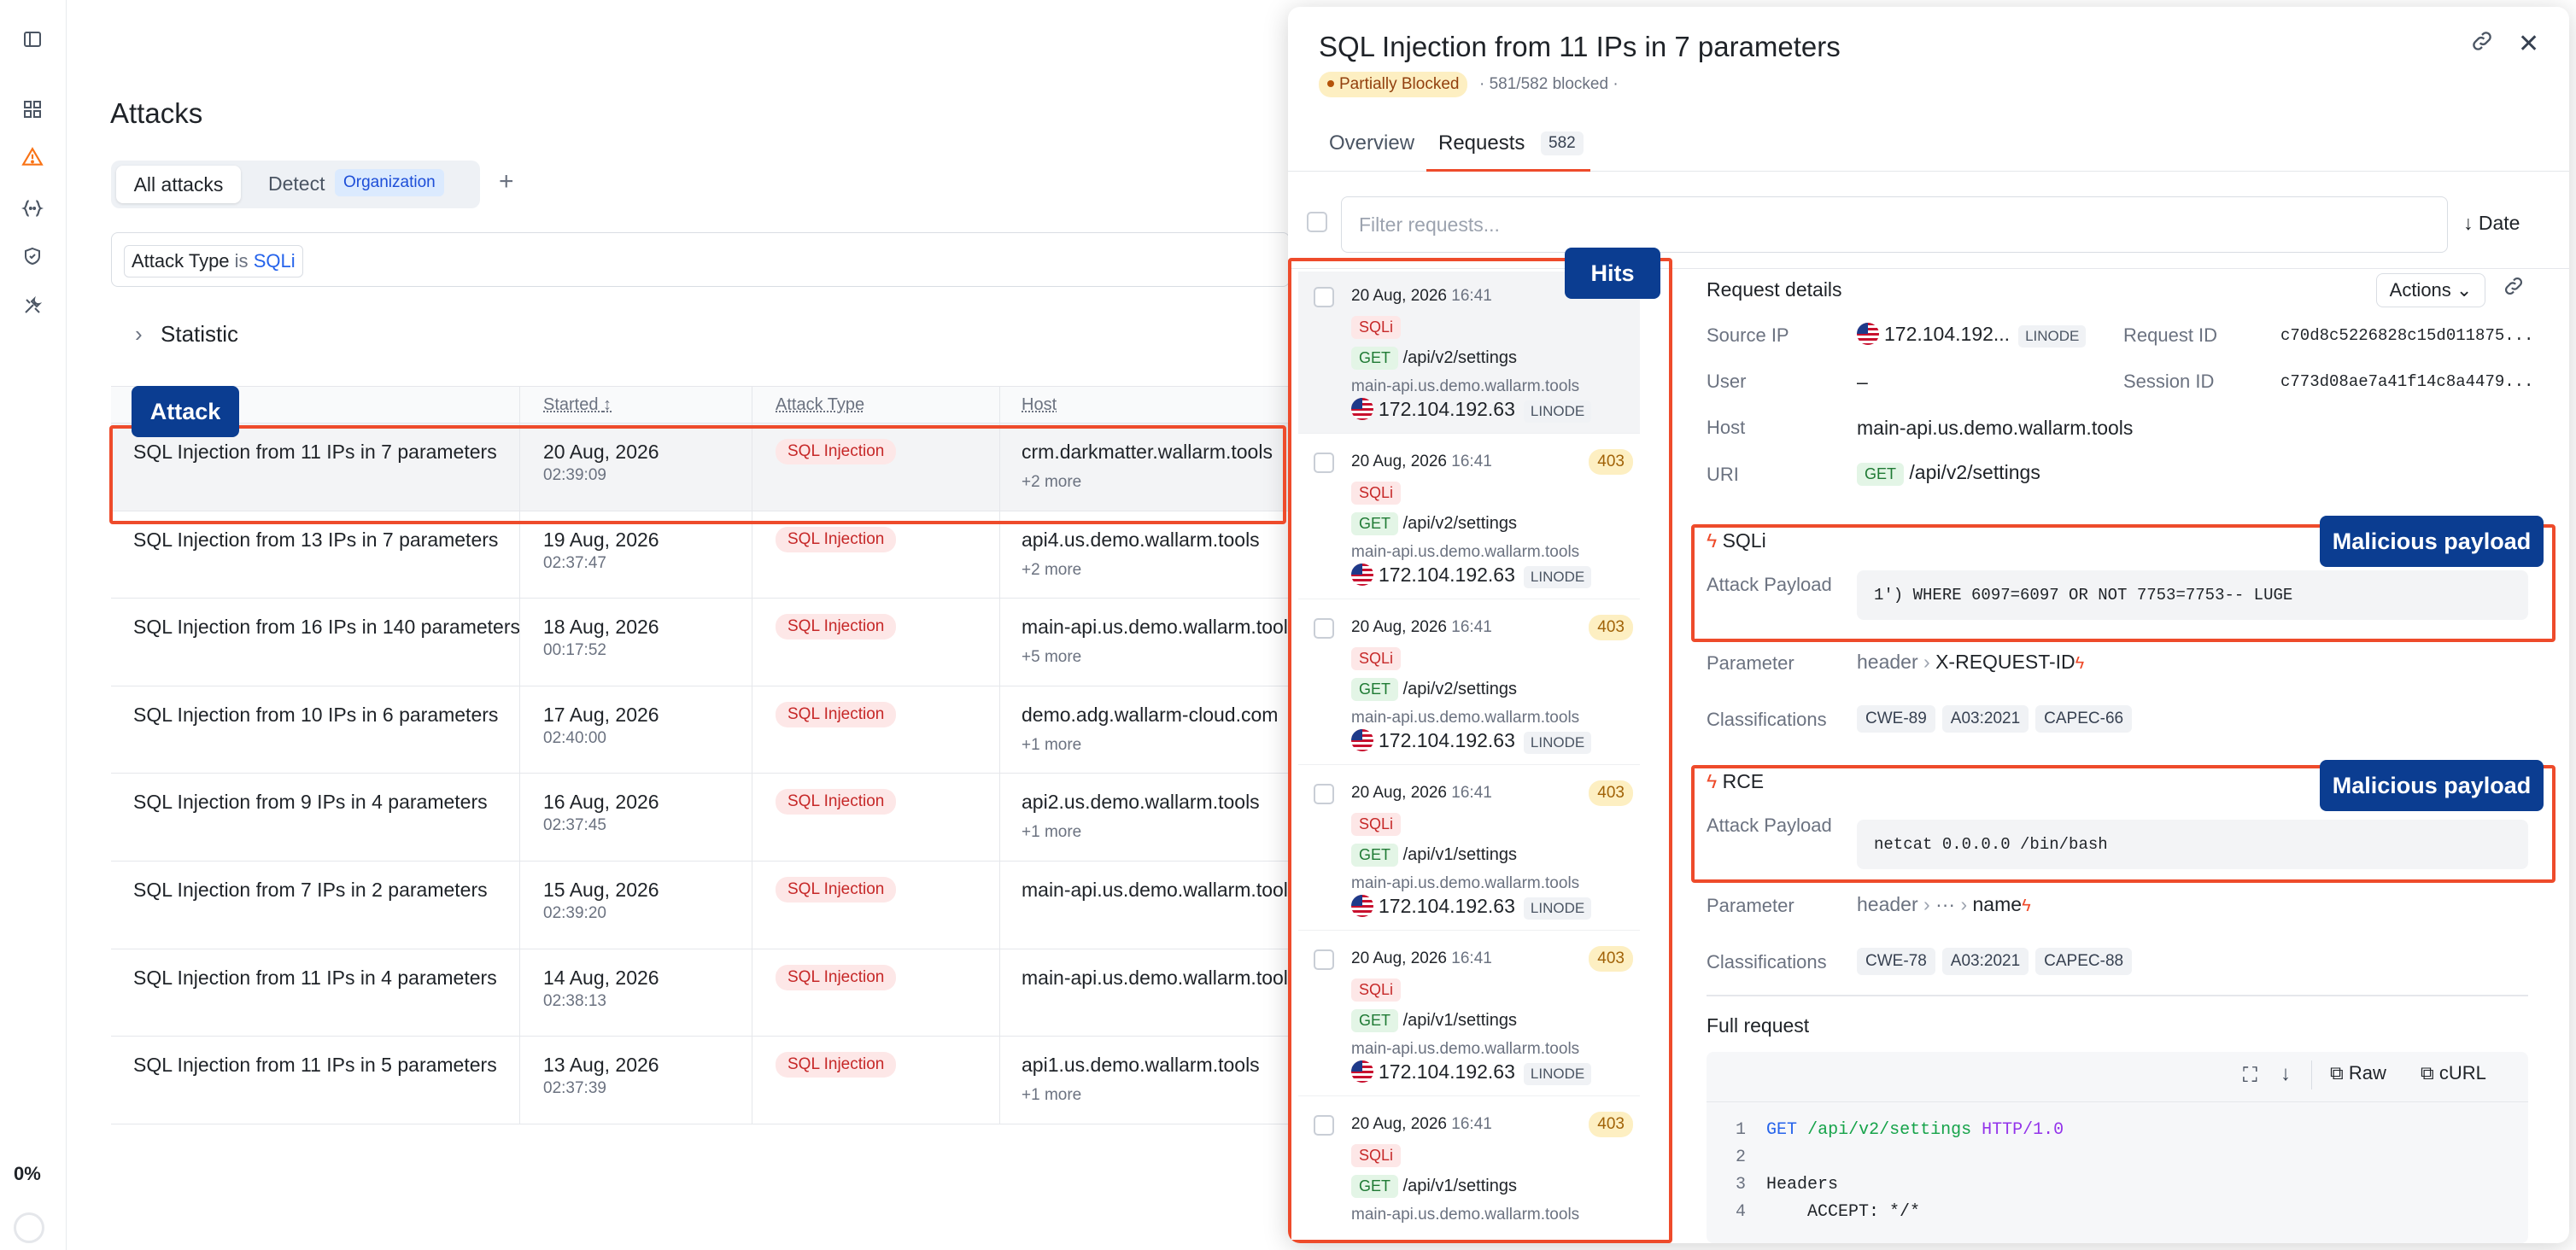  I want to click on sqli-classifications-label: Classifications, so click(1767, 719).